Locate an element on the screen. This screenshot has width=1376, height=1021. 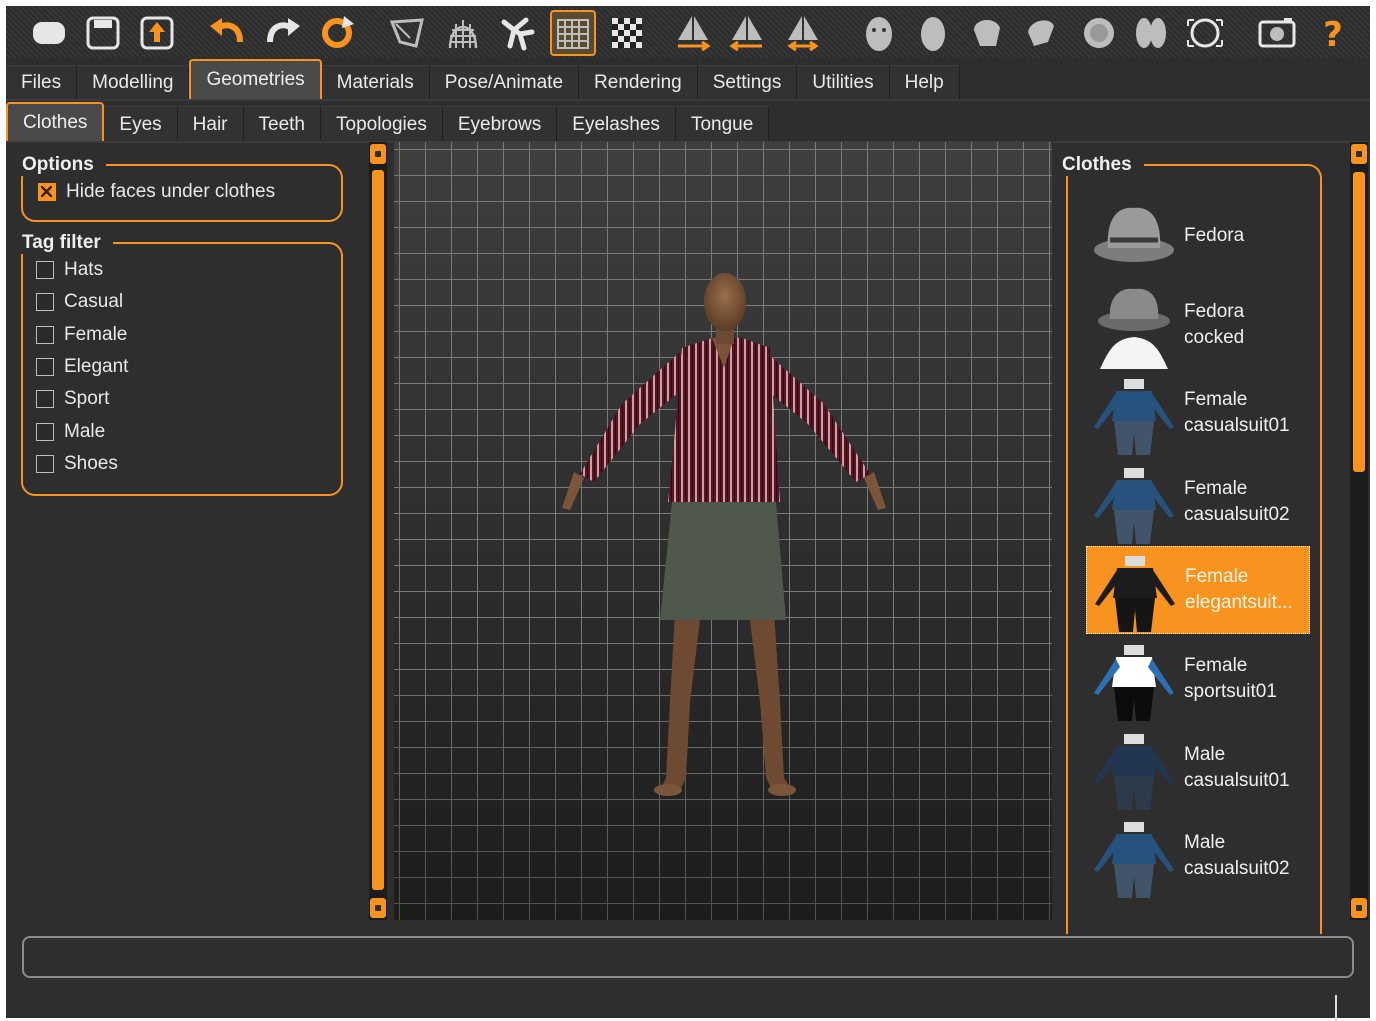
tab-modelling: Modelling is located at coordinates (133, 82).